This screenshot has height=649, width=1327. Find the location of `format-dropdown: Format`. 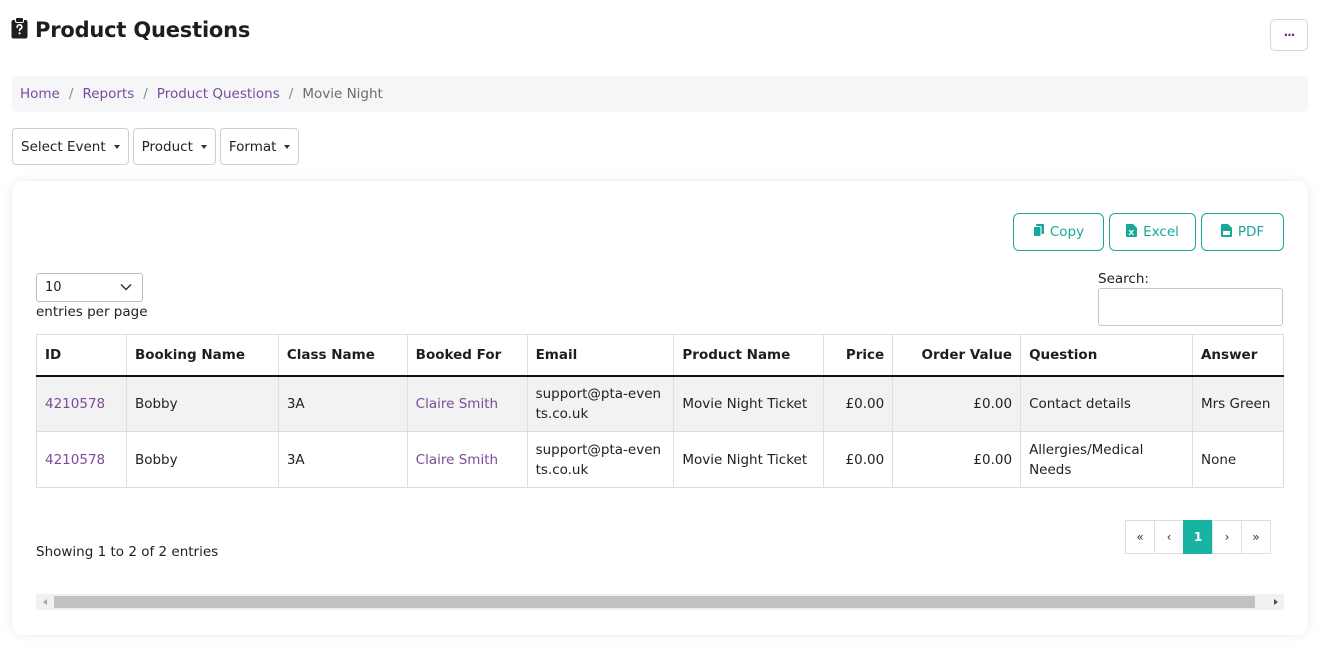

format-dropdown: Format is located at coordinates (259, 146).